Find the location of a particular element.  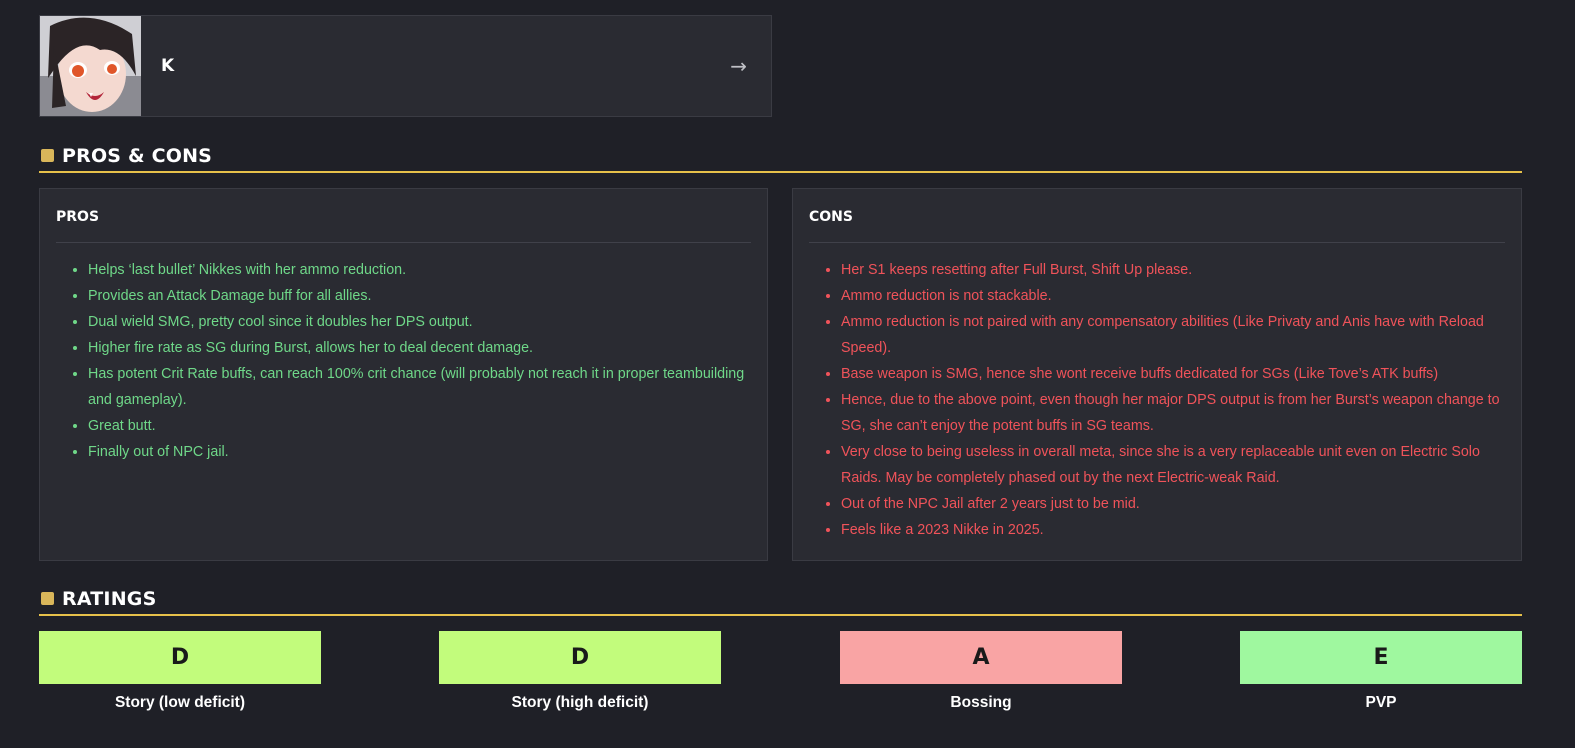

pros-item: Finally out of NPC jail. is located at coordinates (419, 452).